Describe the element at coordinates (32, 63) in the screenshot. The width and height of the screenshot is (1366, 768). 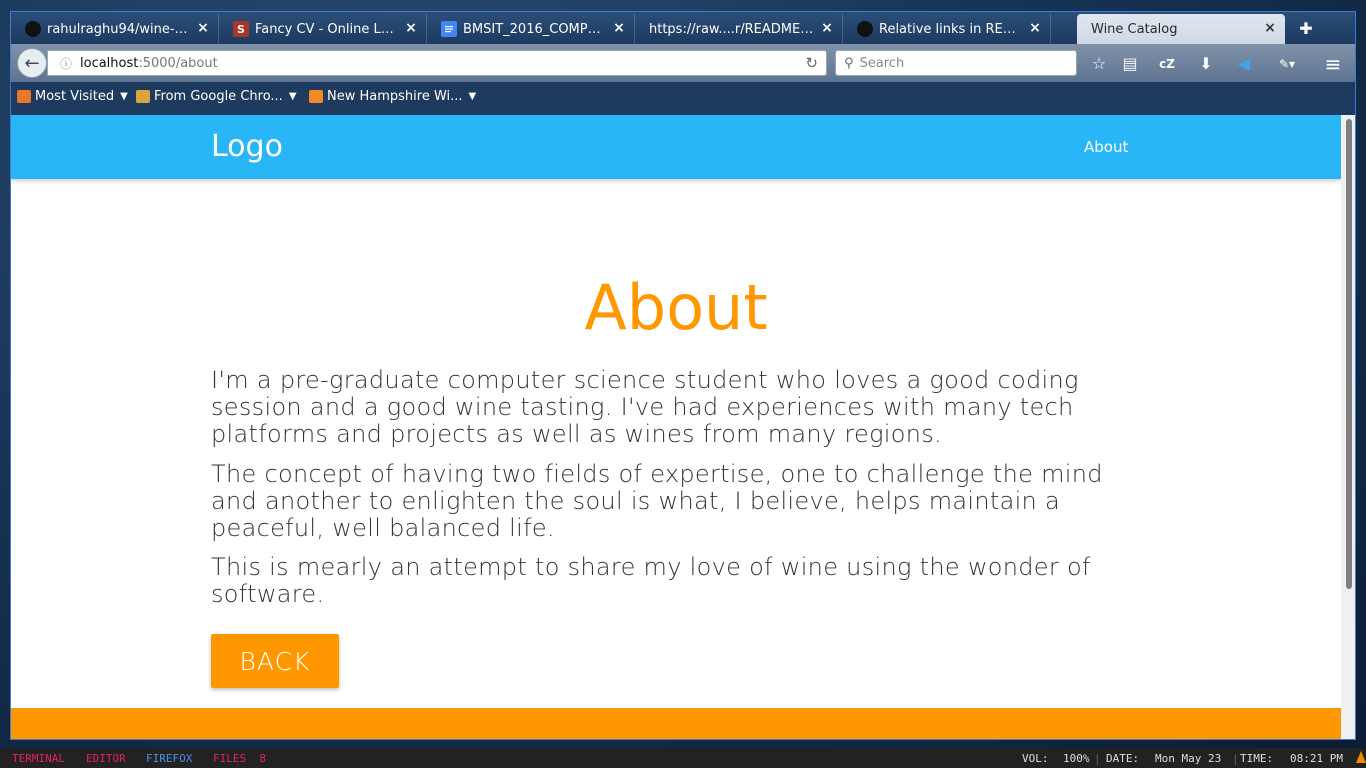
I see `back-arrow-icon: ←` at that location.